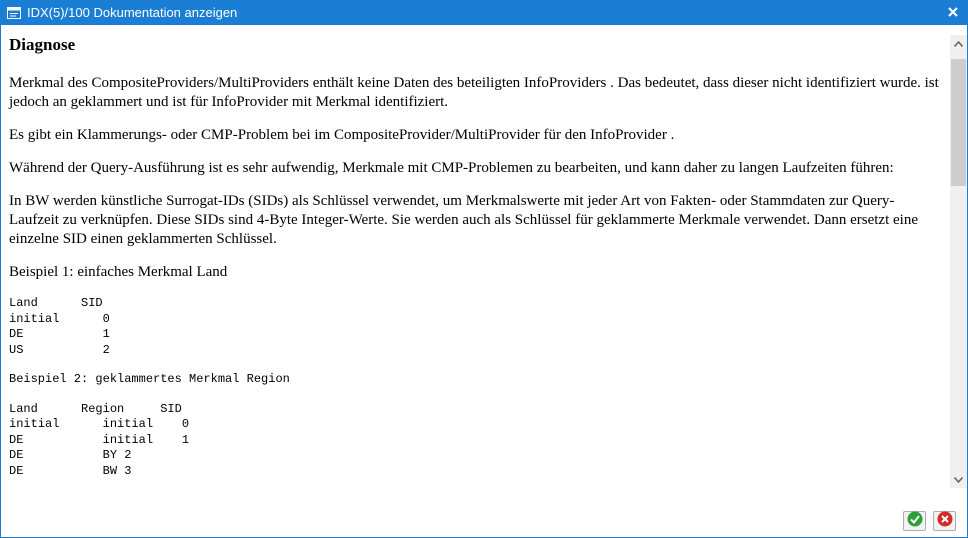 The image size is (968, 538). Describe the element at coordinates (958, 122) in the screenshot. I see `scrollbar-thumb` at that location.